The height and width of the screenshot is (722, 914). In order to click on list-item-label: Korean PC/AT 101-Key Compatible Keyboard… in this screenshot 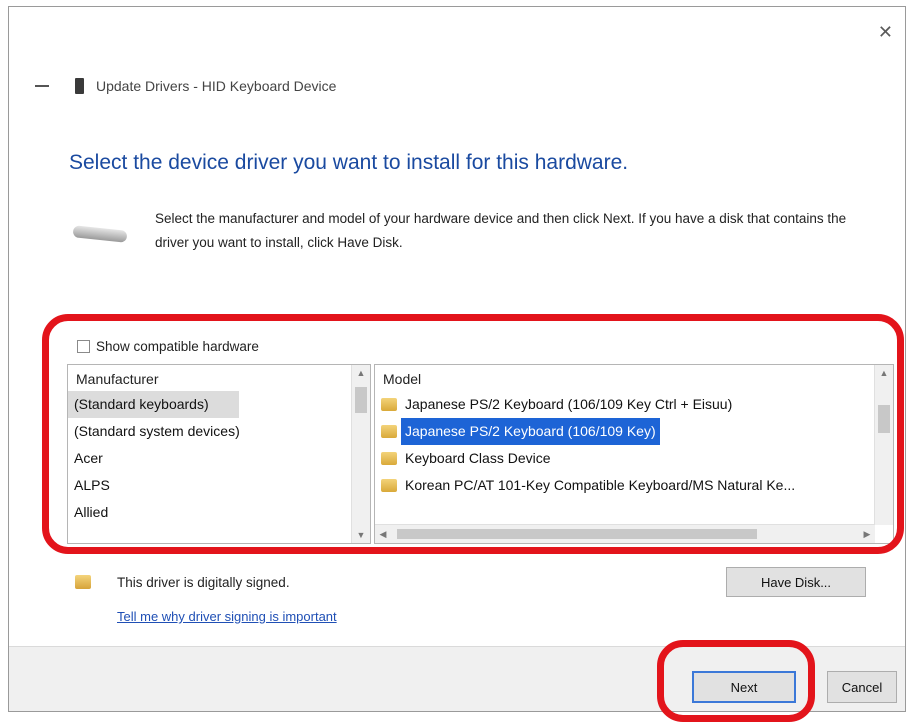, I will do `click(600, 485)`.